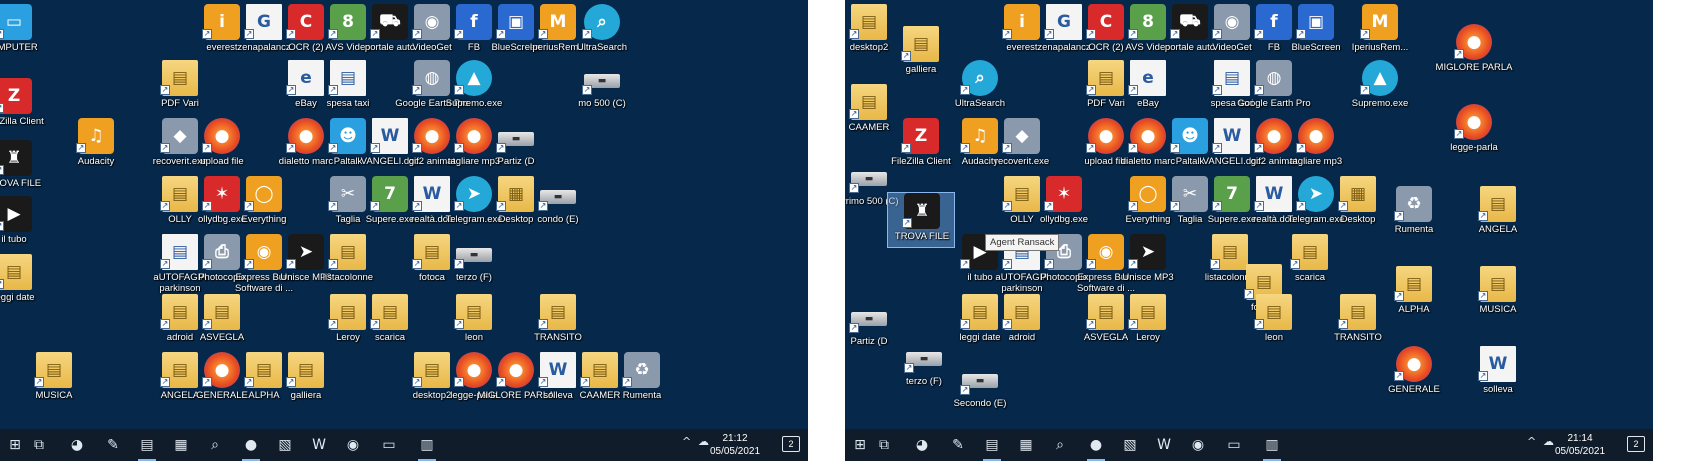  I want to click on taskbar-clock: 21:14 05/05/2021, so click(1580, 445).